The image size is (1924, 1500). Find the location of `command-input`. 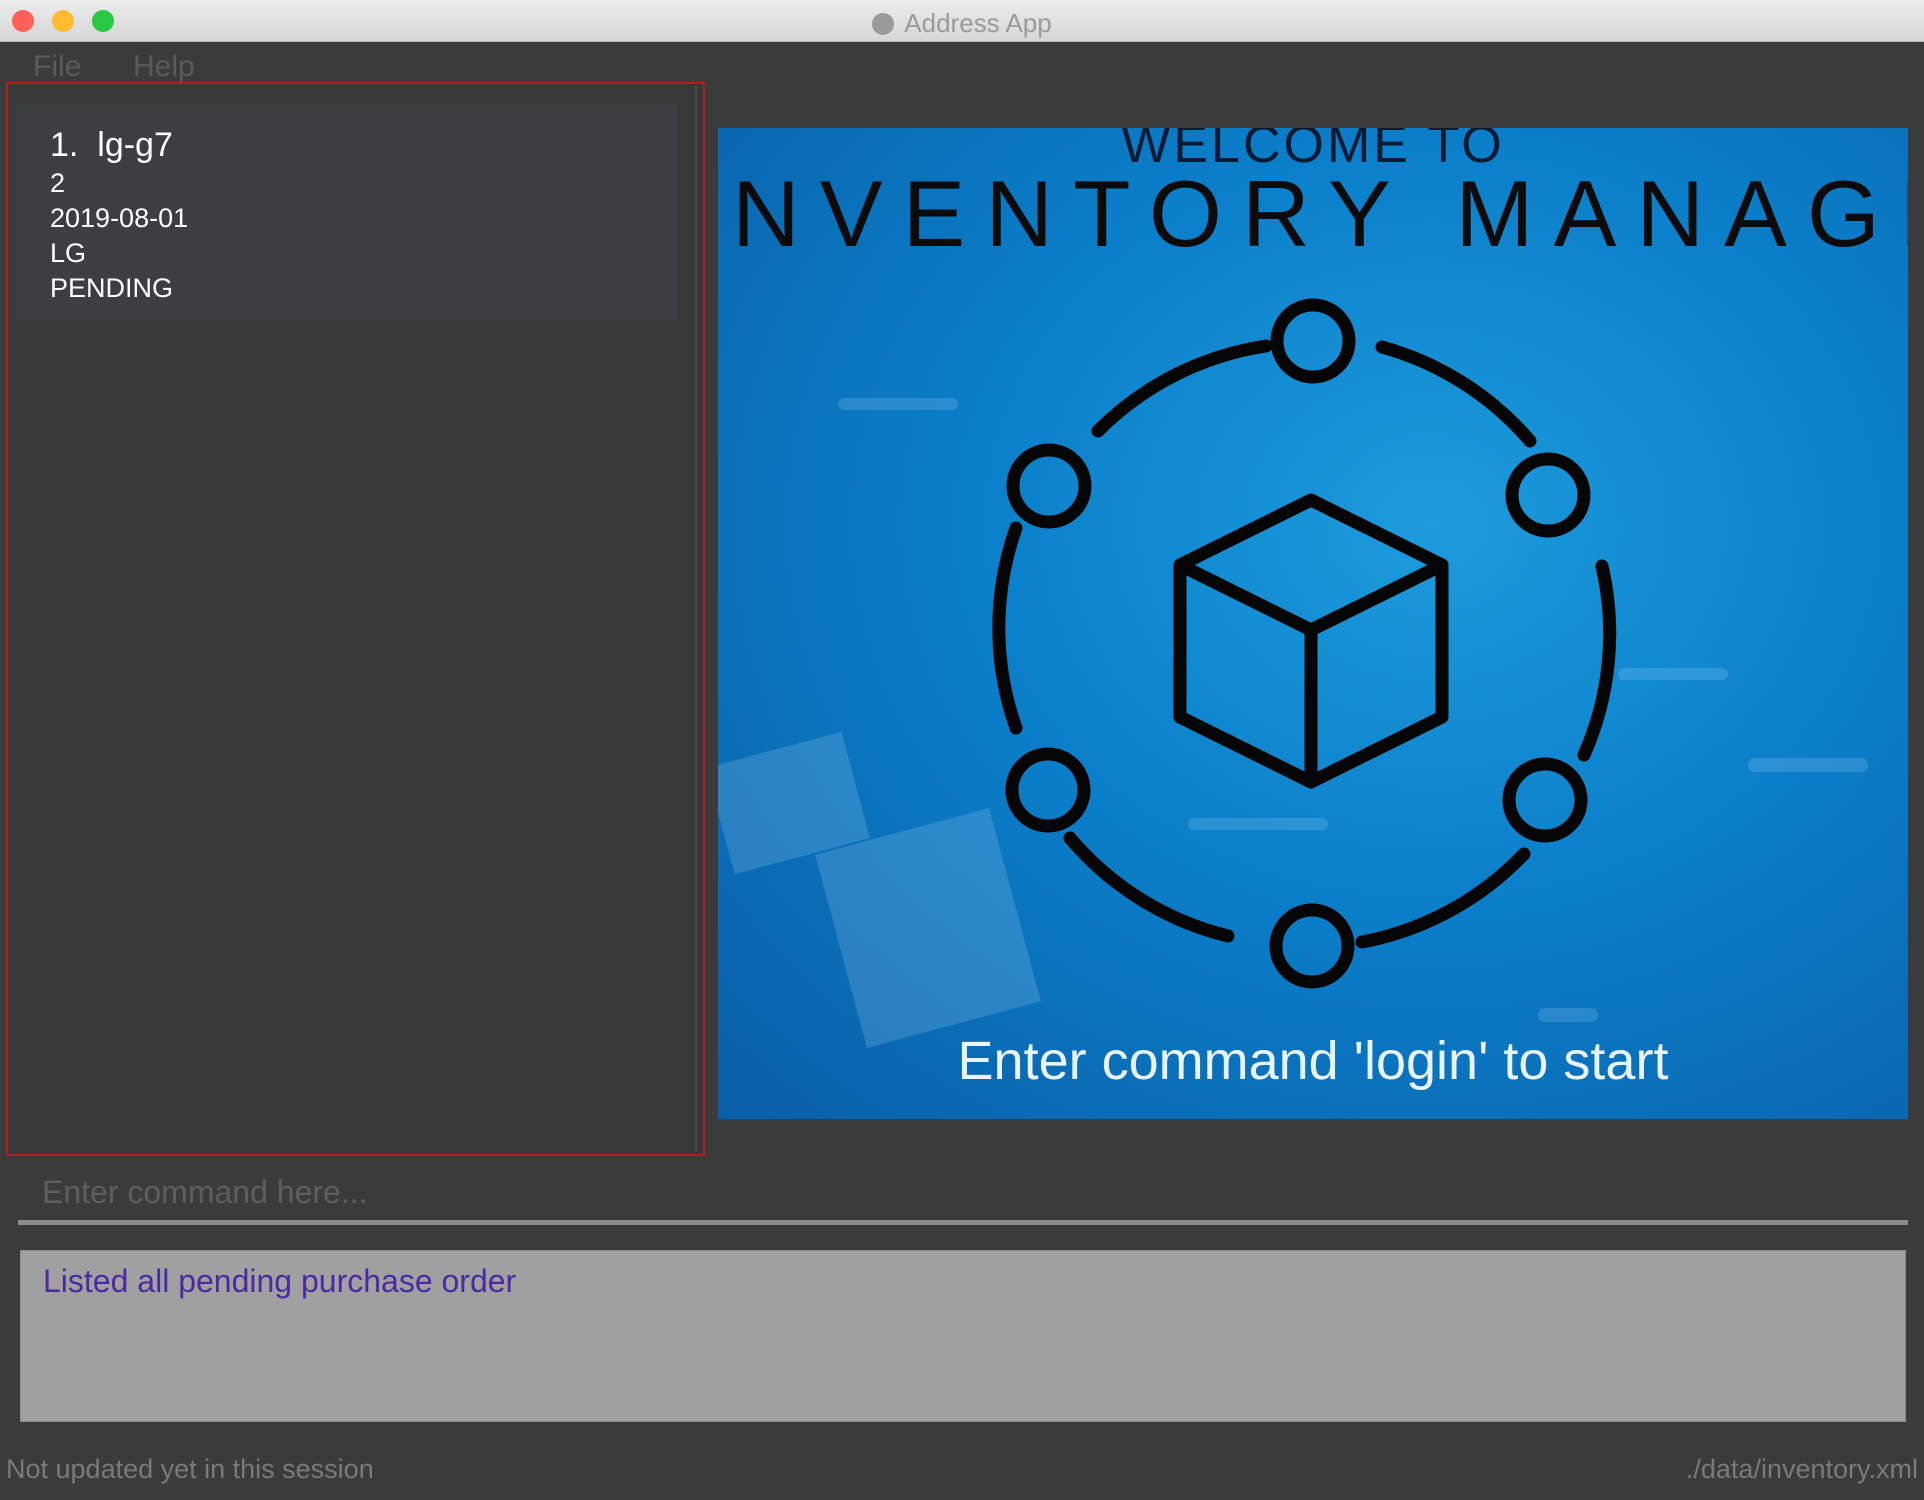

command-input is located at coordinates (963, 1192).